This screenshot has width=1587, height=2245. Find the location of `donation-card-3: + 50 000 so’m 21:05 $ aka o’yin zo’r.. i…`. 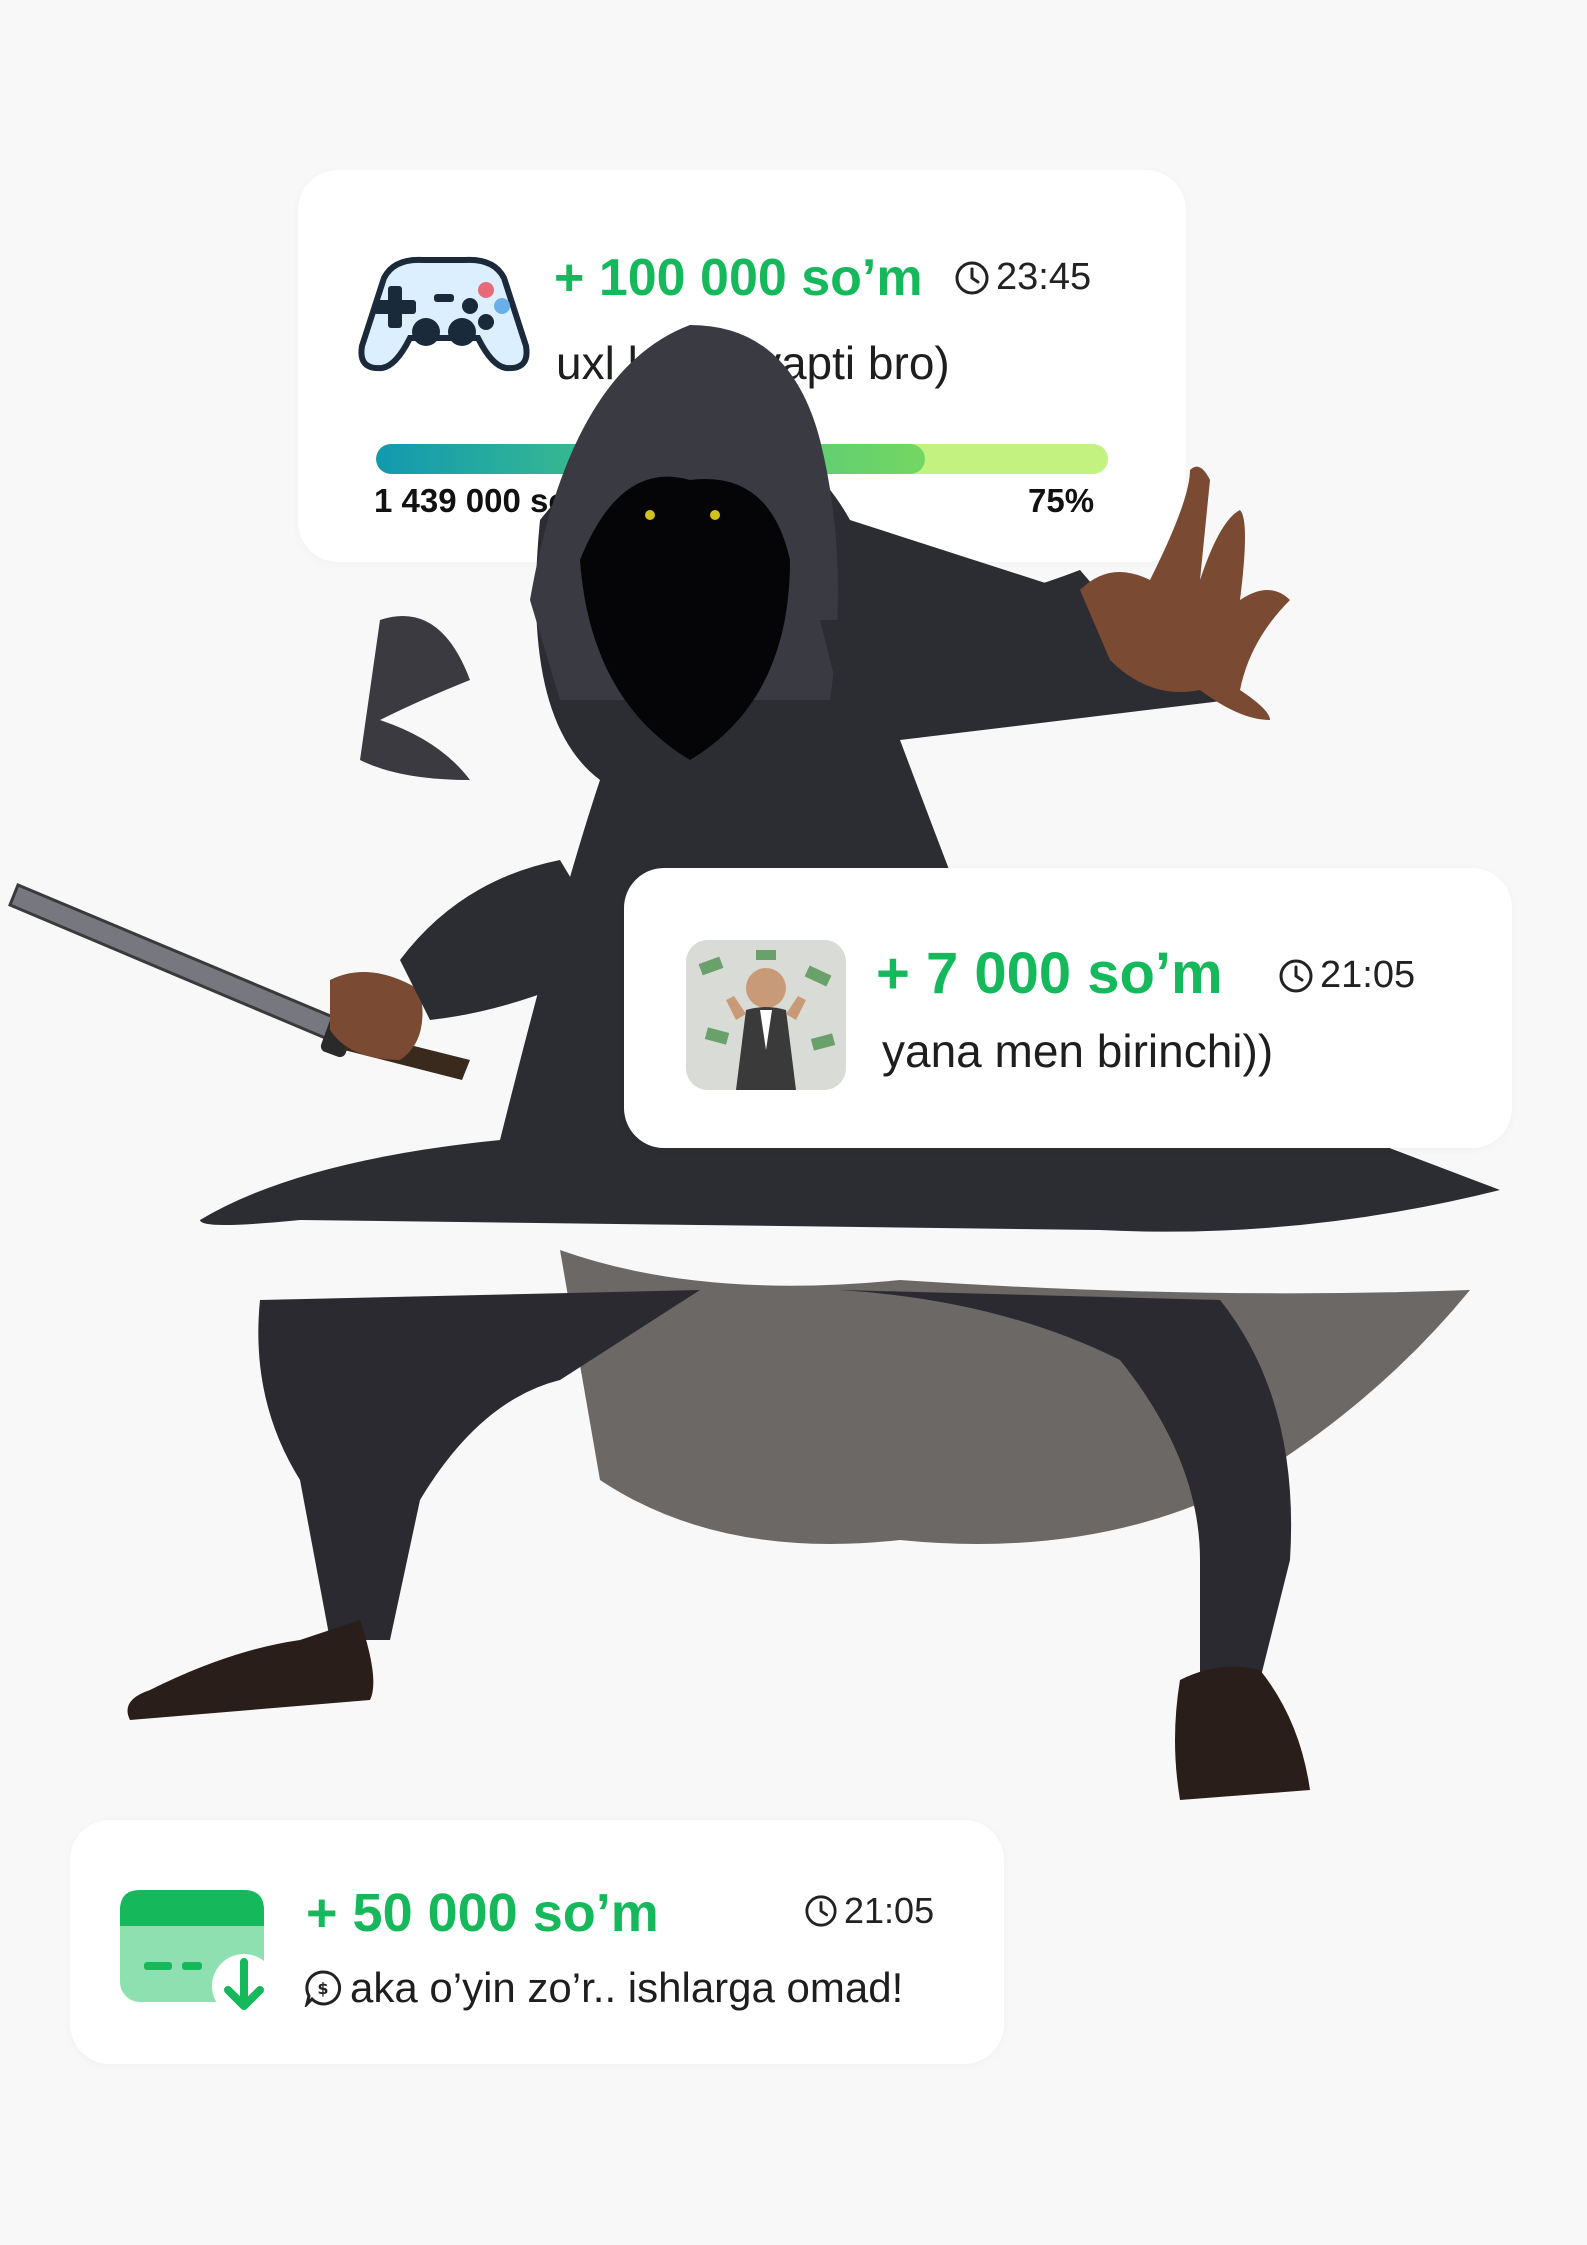

donation-card-3: + 50 000 so’m 21:05 $ aka o’yin zo’r.. i… is located at coordinates (537, 1942).